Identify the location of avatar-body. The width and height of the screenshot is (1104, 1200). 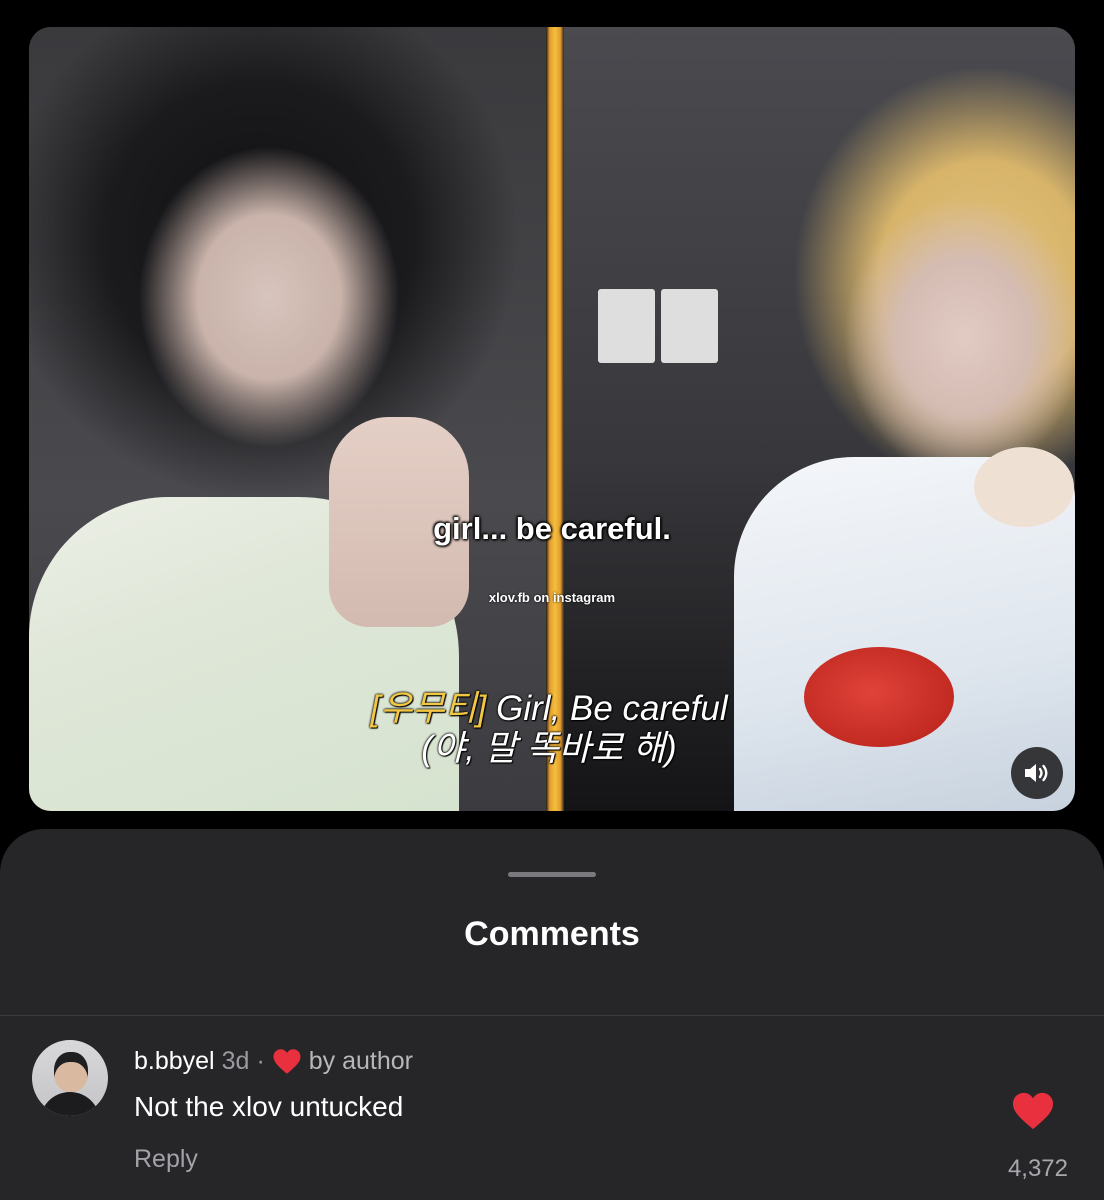
(70, 1104).